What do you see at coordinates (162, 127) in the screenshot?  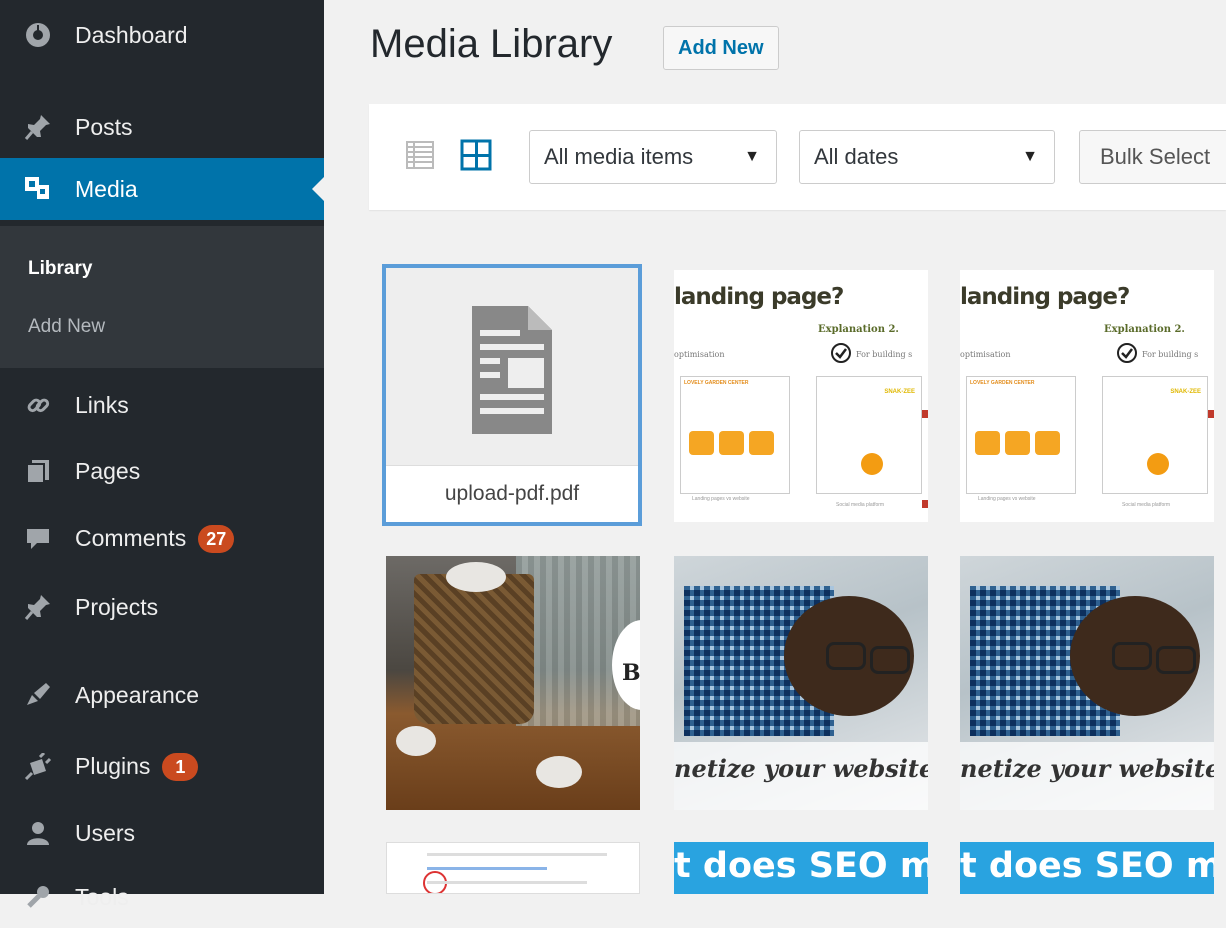 I see `nav-posts: Posts` at bounding box center [162, 127].